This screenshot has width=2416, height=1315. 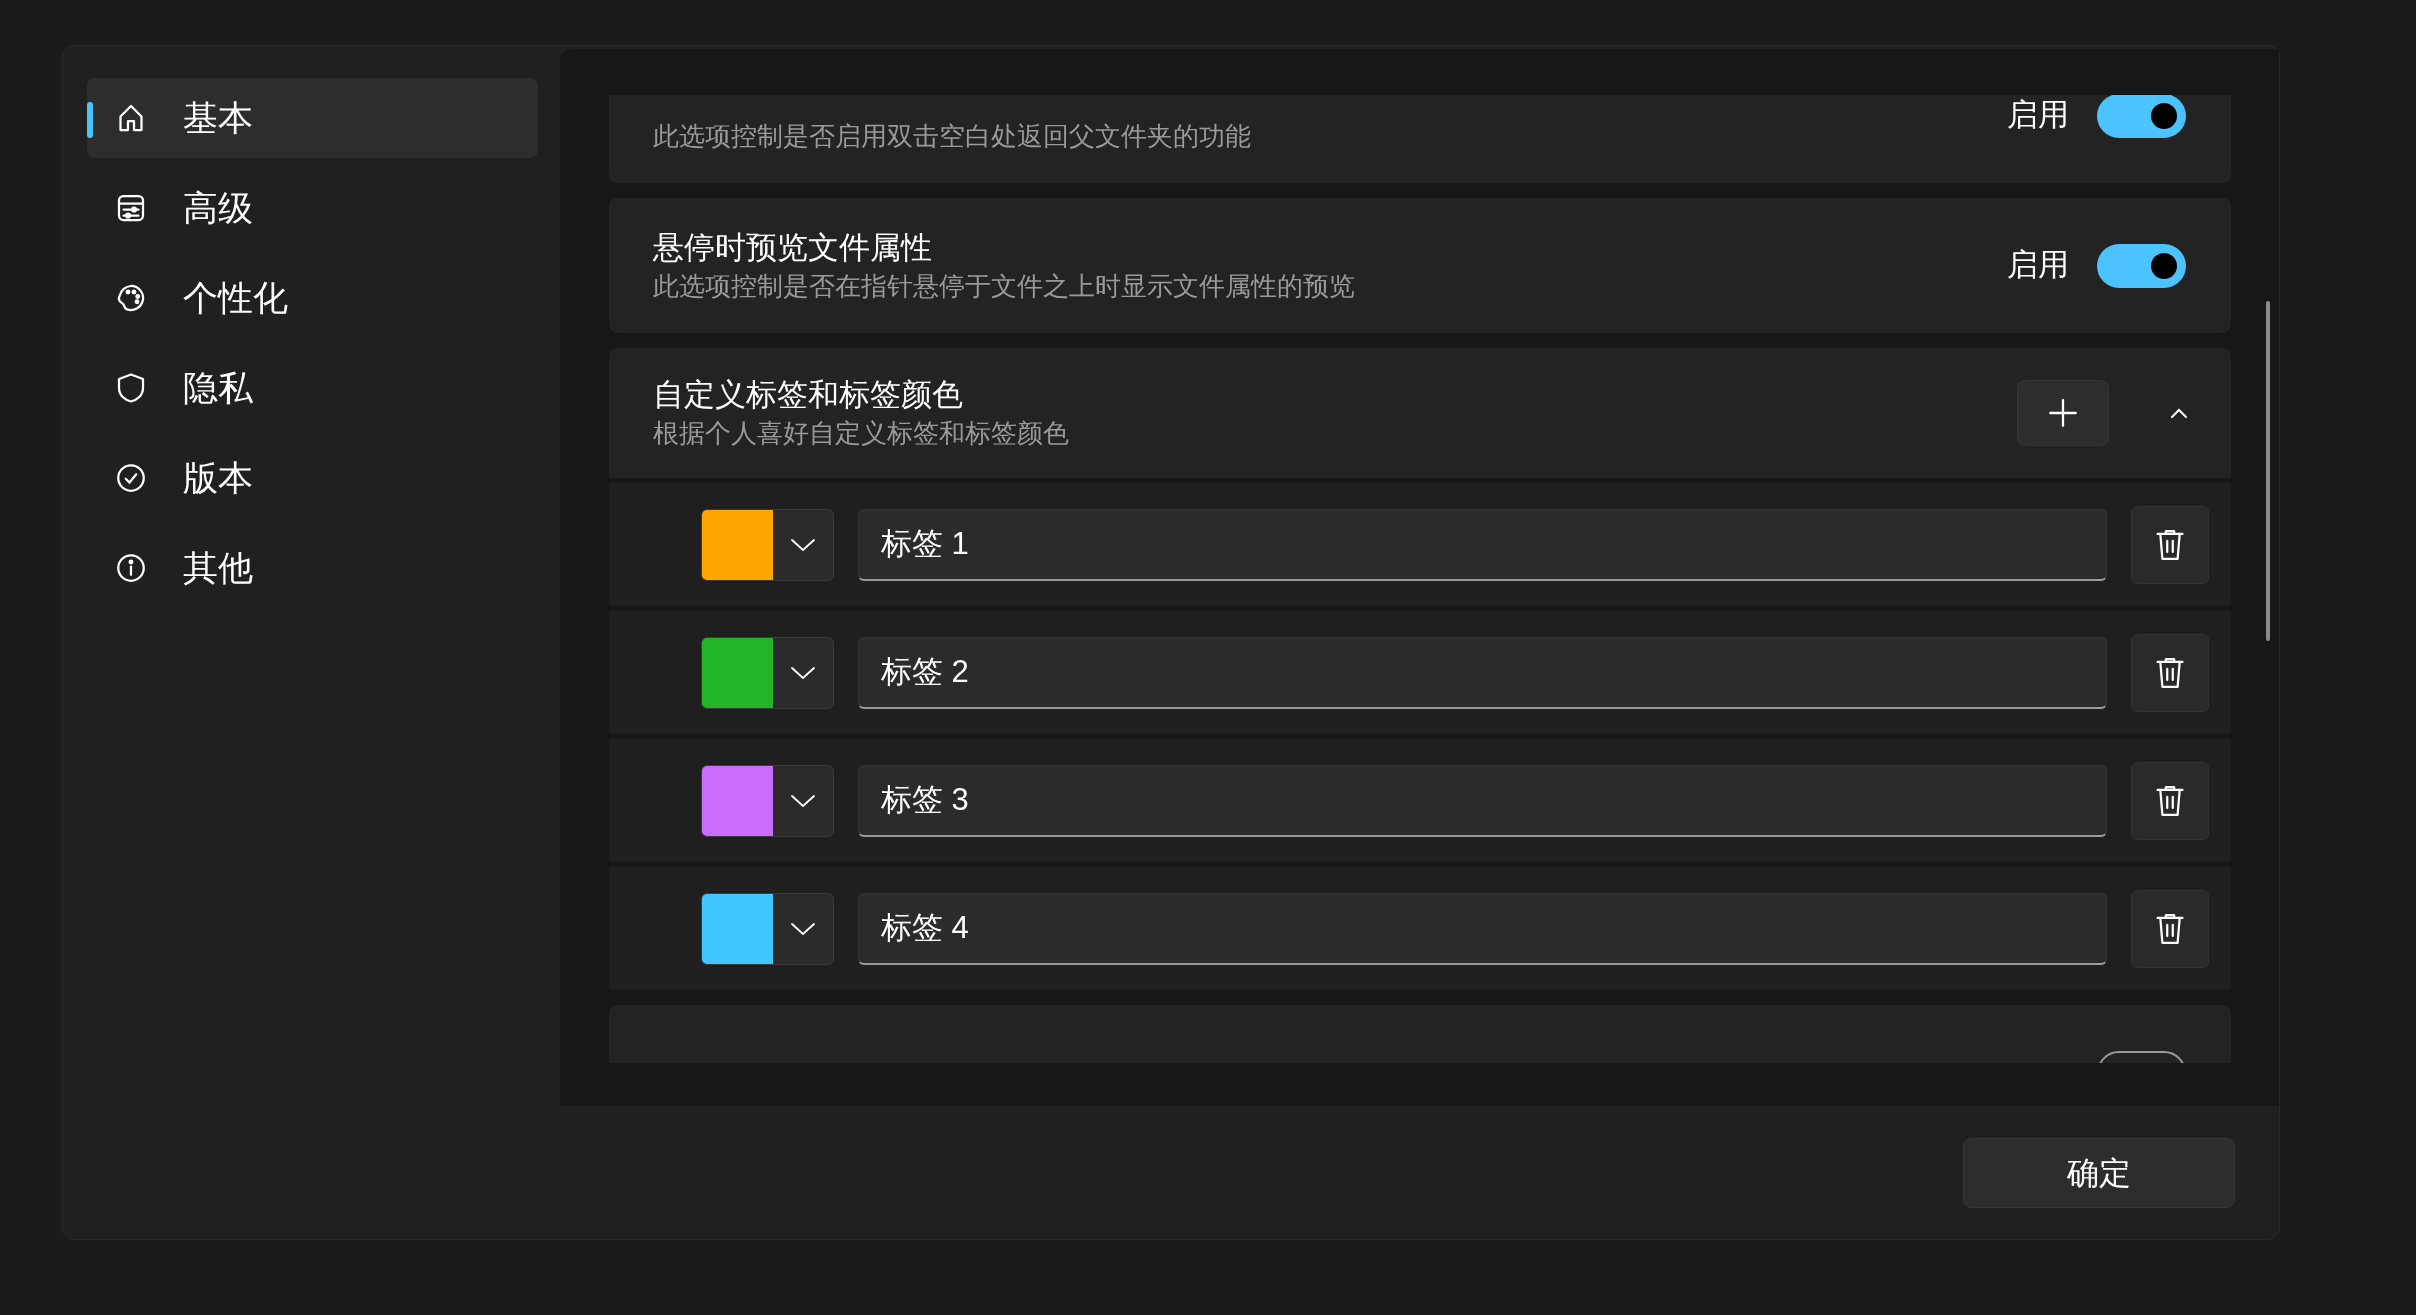 I want to click on selection-indicator, so click(x=90, y=120).